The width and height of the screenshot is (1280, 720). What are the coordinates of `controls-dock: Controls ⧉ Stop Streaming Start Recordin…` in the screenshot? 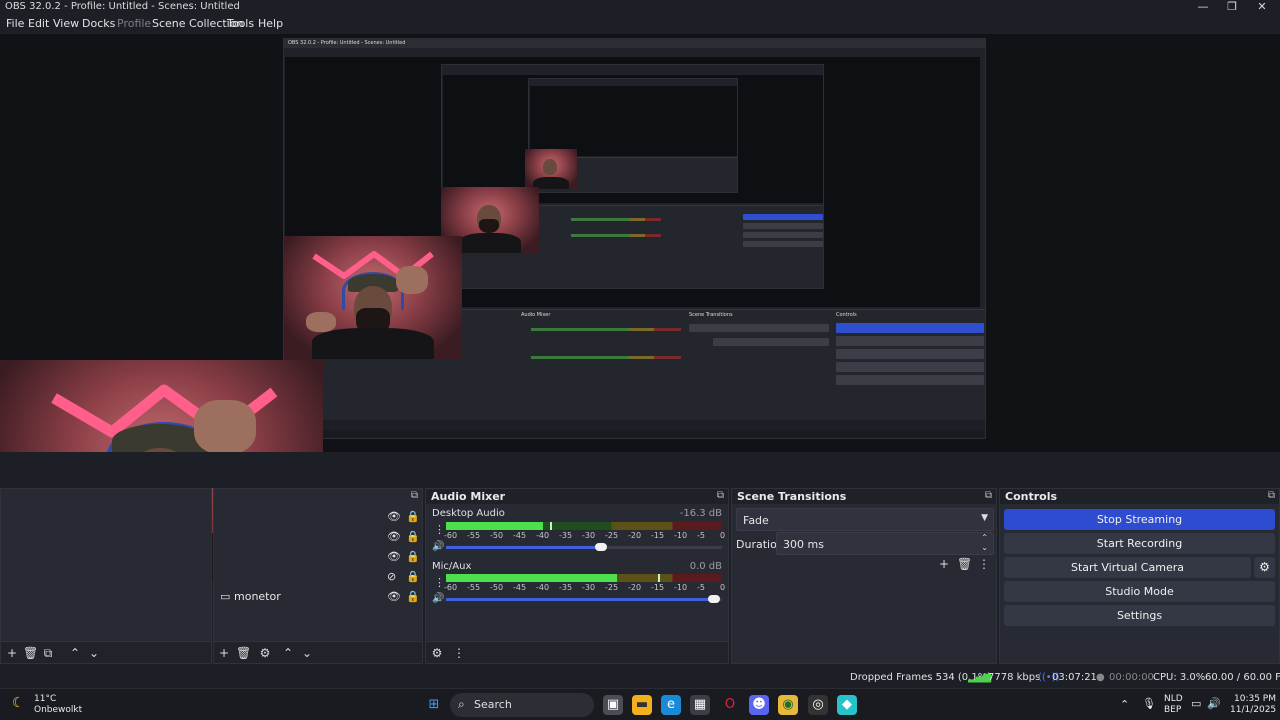 It's located at (1139, 576).